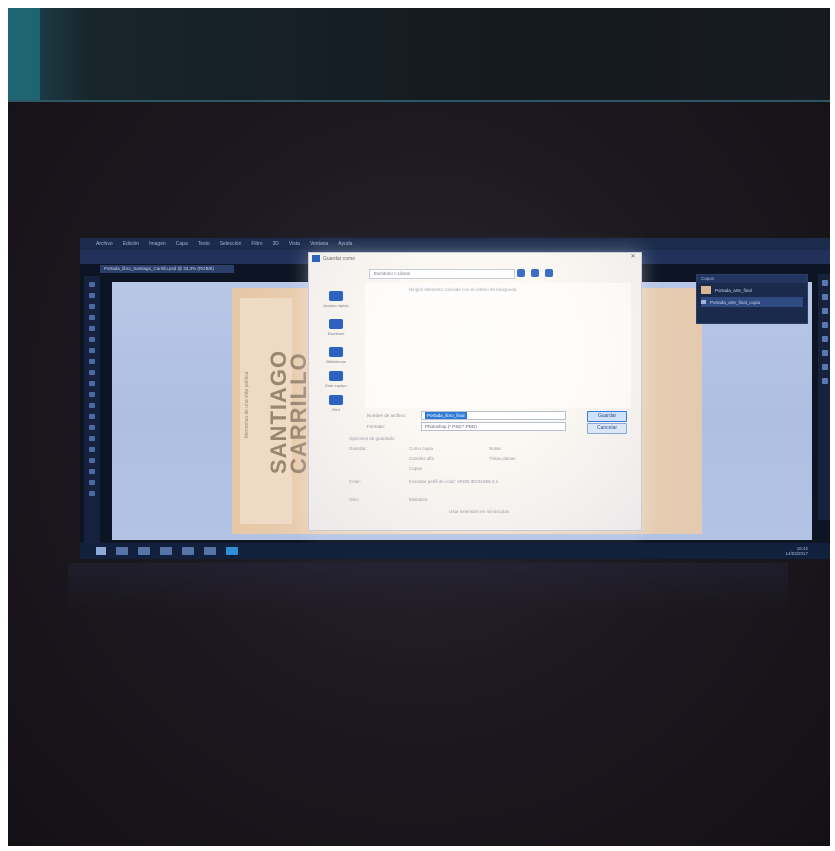 This screenshot has width=835, height=851. I want to click on menu-texto: Texto, so click(204, 244).